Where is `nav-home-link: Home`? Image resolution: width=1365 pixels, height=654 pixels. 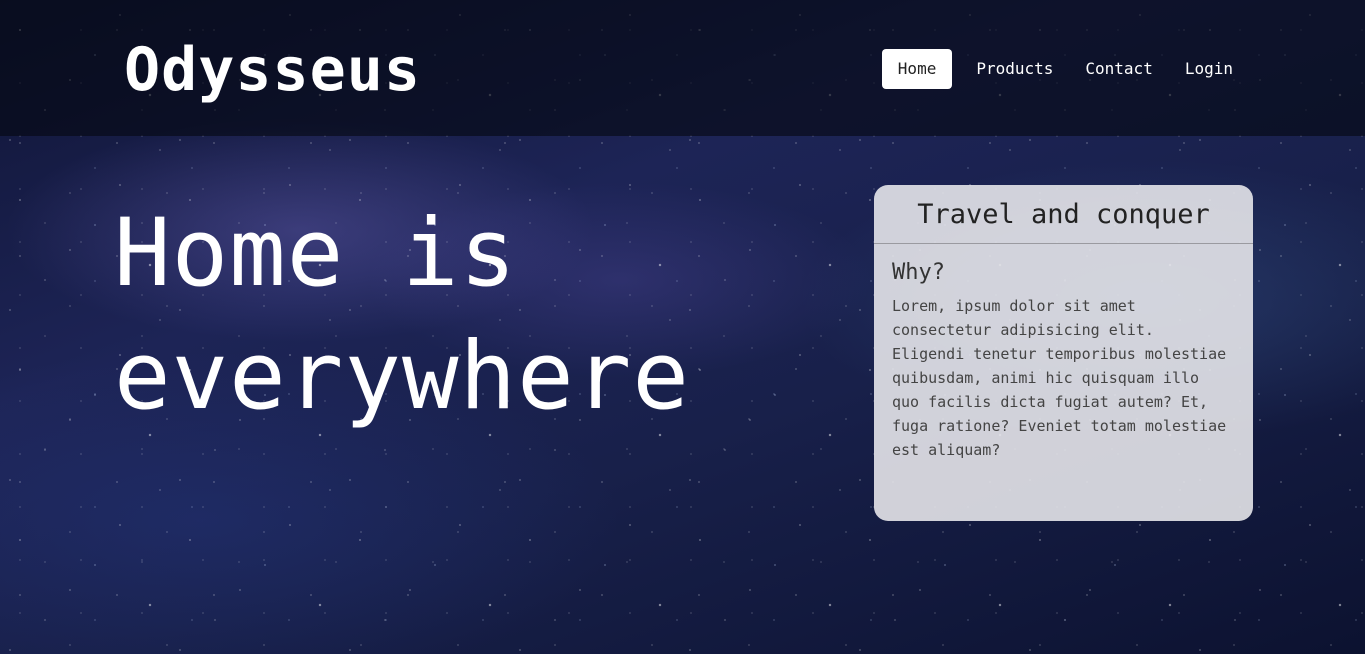 nav-home-link: Home is located at coordinates (917, 69).